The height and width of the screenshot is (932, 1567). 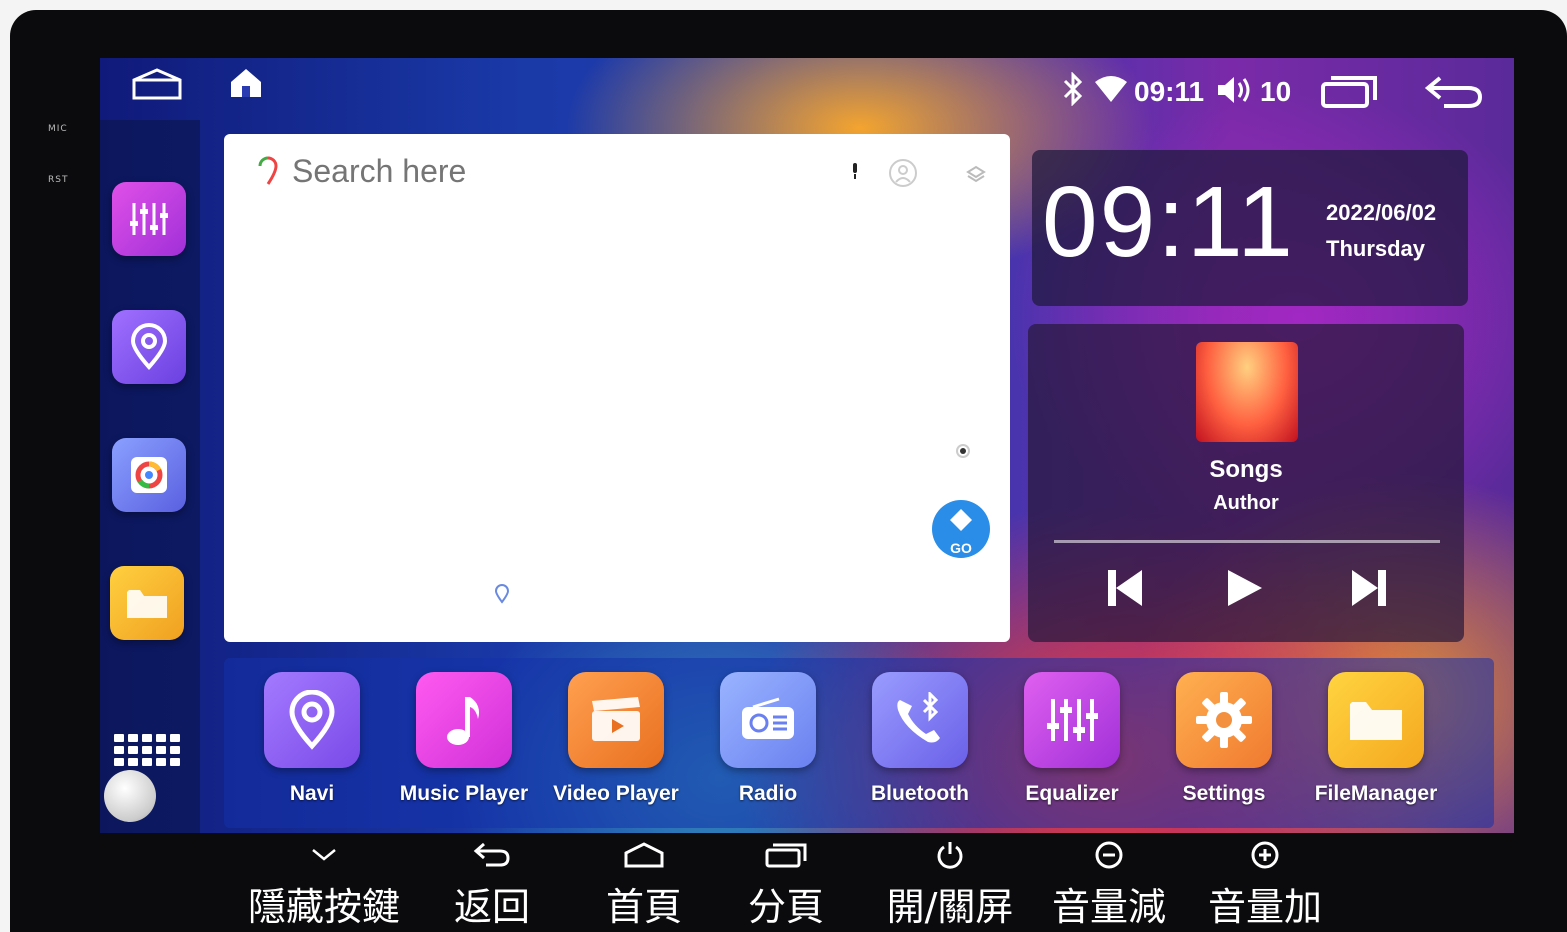 I want to click on app-label: Video Player, so click(x=616, y=793).